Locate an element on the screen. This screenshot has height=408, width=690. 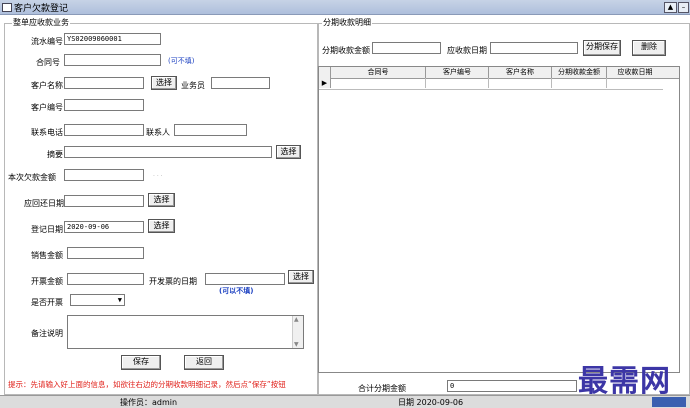
remark-label: 备注说明 is located at coordinates (47, 333).